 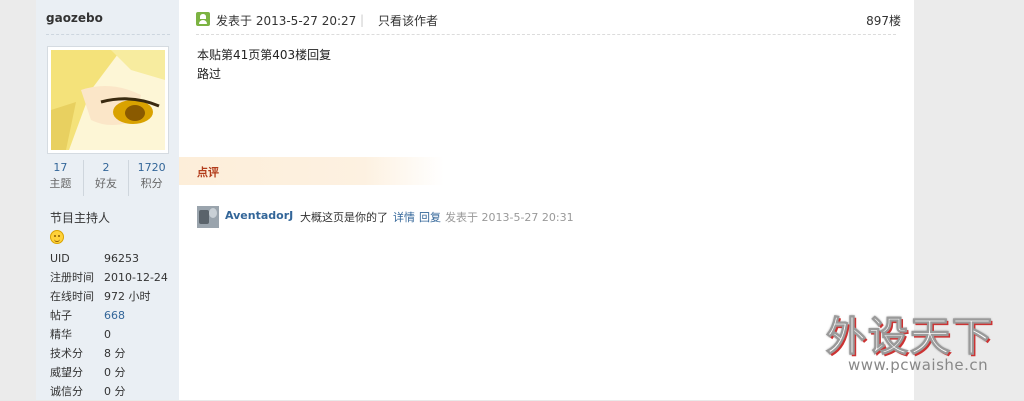 I want to click on info-row-integrity: 诚信分 0 分, so click(x=112, y=391).